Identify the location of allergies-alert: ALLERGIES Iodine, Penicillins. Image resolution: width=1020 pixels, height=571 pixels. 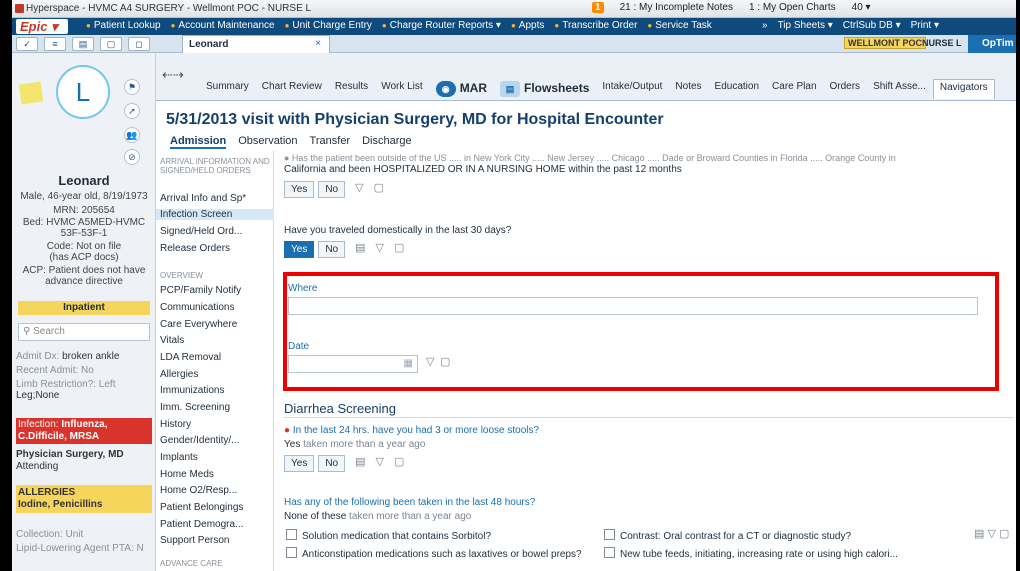
(84, 499).